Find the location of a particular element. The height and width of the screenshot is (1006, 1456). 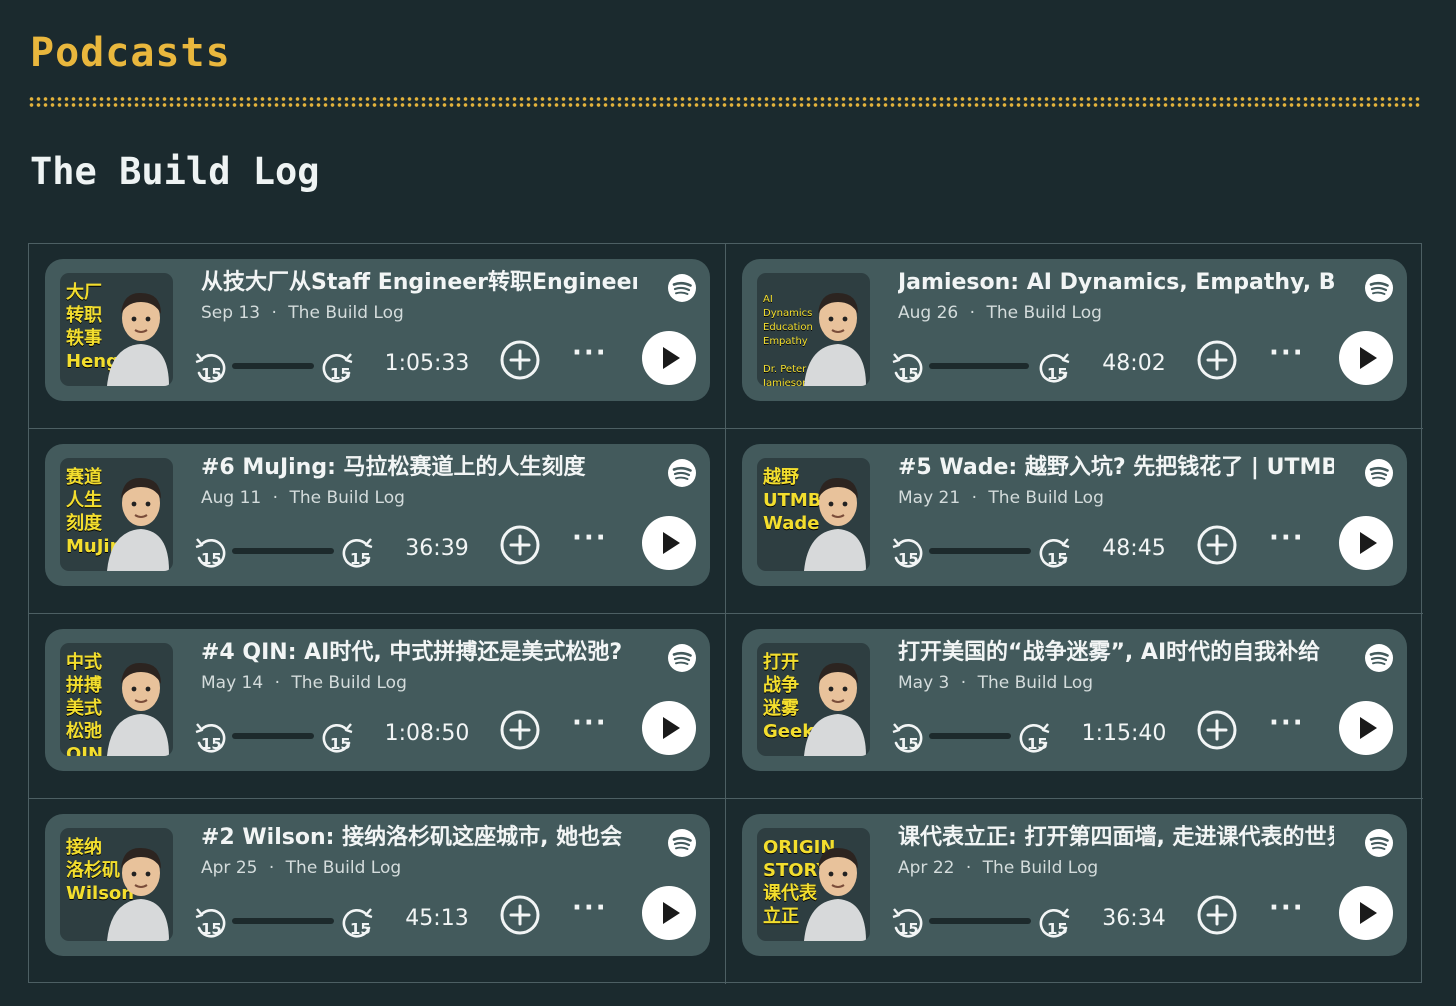

episode-meta: Aug 26 · The Build Log is located at coordinates (1000, 313).